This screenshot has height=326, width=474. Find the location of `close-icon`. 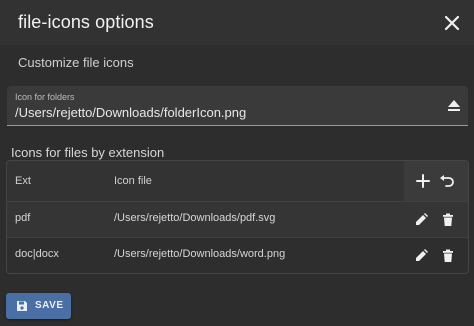

close-icon is located at coordinates (452, 23).